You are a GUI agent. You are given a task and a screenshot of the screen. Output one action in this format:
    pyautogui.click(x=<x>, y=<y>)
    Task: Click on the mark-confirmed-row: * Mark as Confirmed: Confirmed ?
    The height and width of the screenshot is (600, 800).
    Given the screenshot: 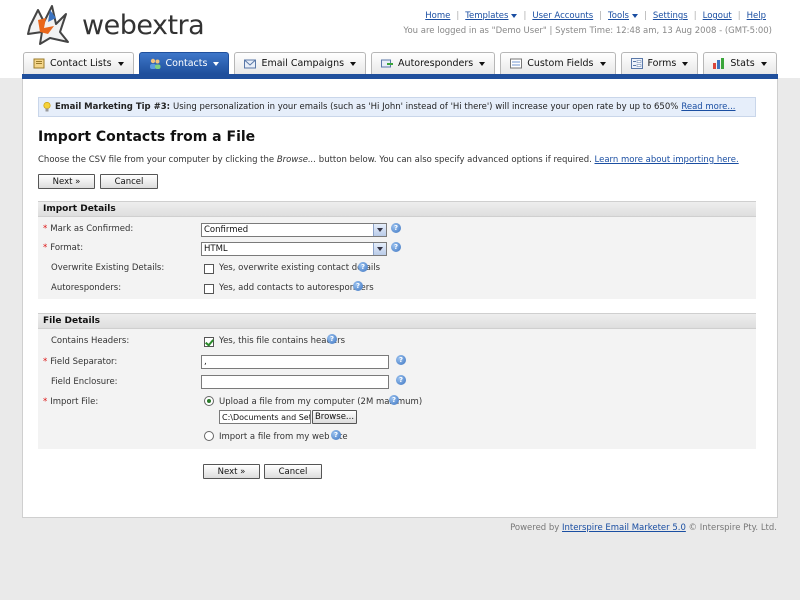 What is the action you would take?
    pyautogui.click(x=397, y=230)
    